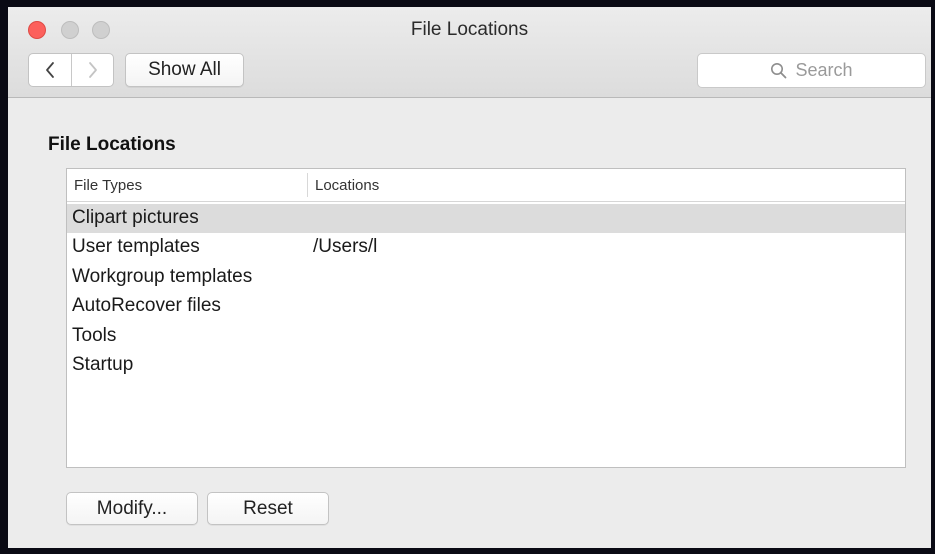 This screenshot has width=935, height=554. I want to click on file-type-cell: Workgroup templates, so click(162, 276).